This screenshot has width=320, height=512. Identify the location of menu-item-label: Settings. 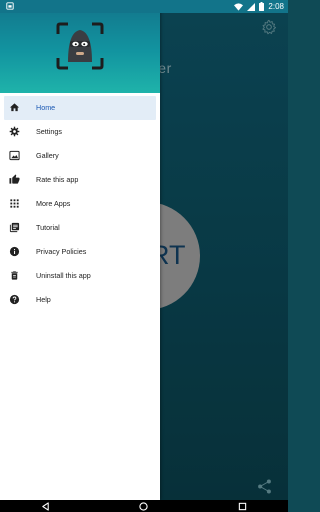
(49, 131).